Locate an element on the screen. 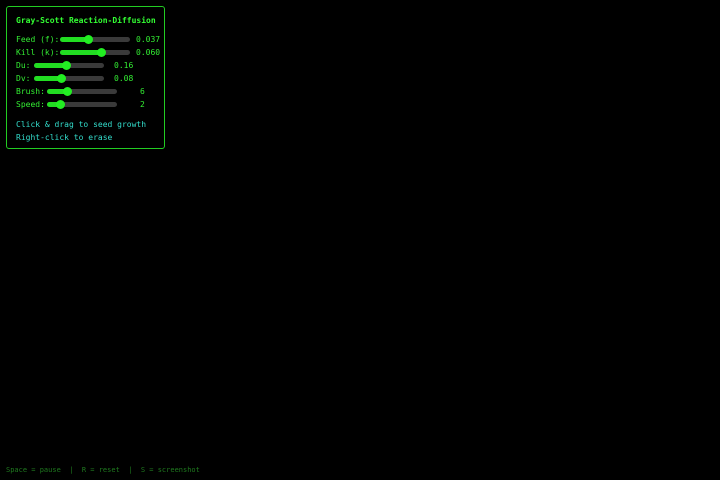 Image resolution: width=720 pixels, height=480 pixels. kill-label: Kill (k): is located at coordinates (38, 52).